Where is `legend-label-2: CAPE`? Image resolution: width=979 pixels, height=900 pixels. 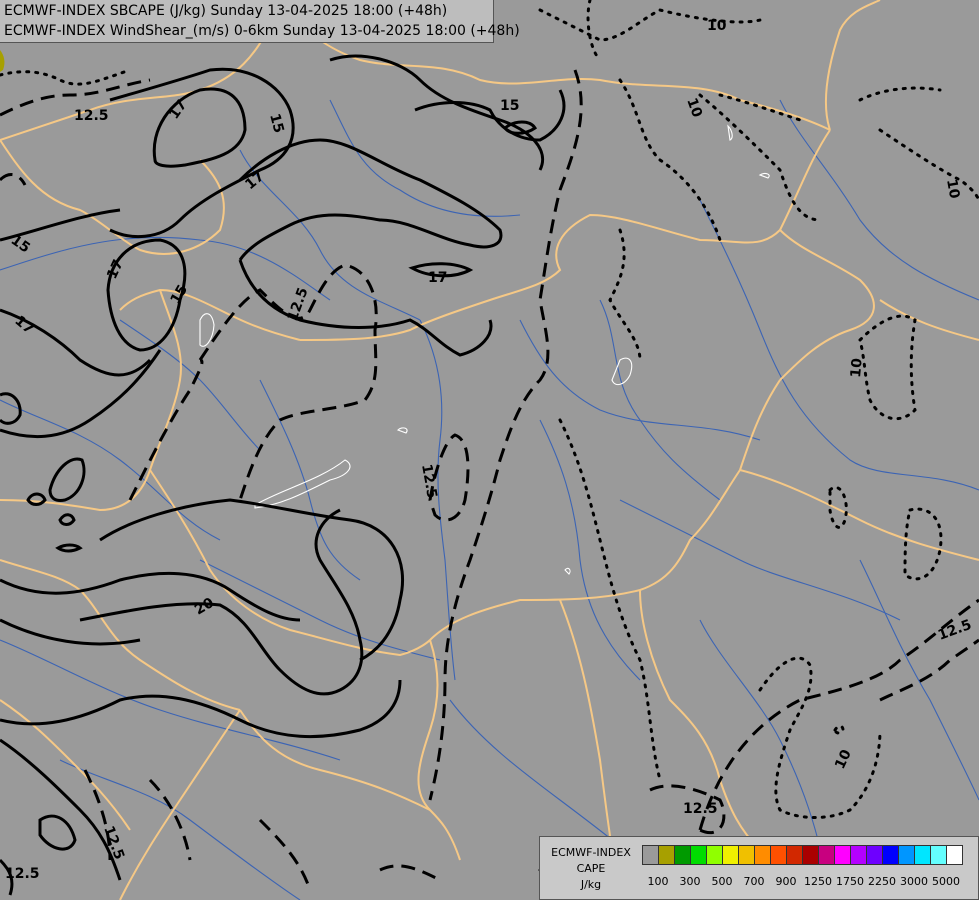 legend-label-2: CAPE is located at coordinates (591, 868).